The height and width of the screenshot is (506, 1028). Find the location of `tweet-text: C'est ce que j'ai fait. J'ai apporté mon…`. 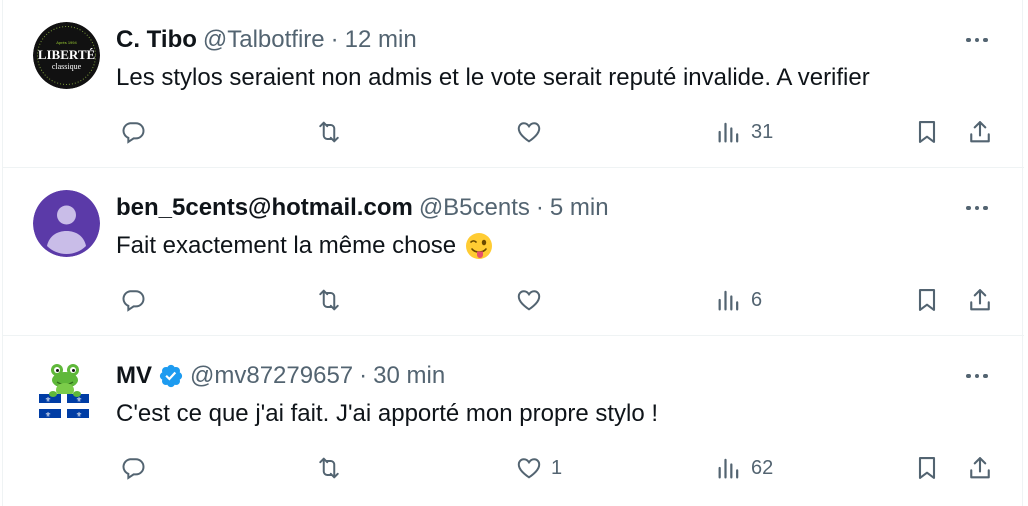

tweet-text: C'est ce que j'ai fait. J'ai apporté mon… is located at coordinates (387, 414).